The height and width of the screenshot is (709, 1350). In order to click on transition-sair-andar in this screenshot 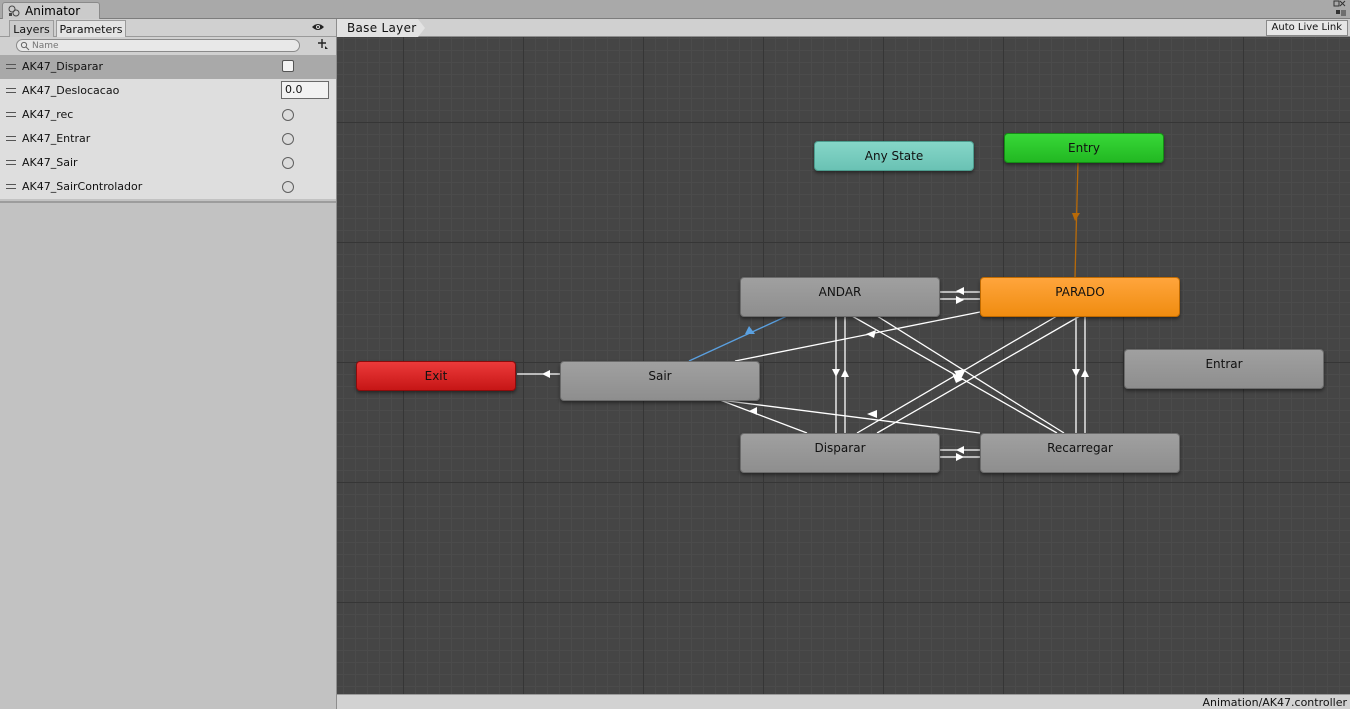, I will do `click(738, 338)`.